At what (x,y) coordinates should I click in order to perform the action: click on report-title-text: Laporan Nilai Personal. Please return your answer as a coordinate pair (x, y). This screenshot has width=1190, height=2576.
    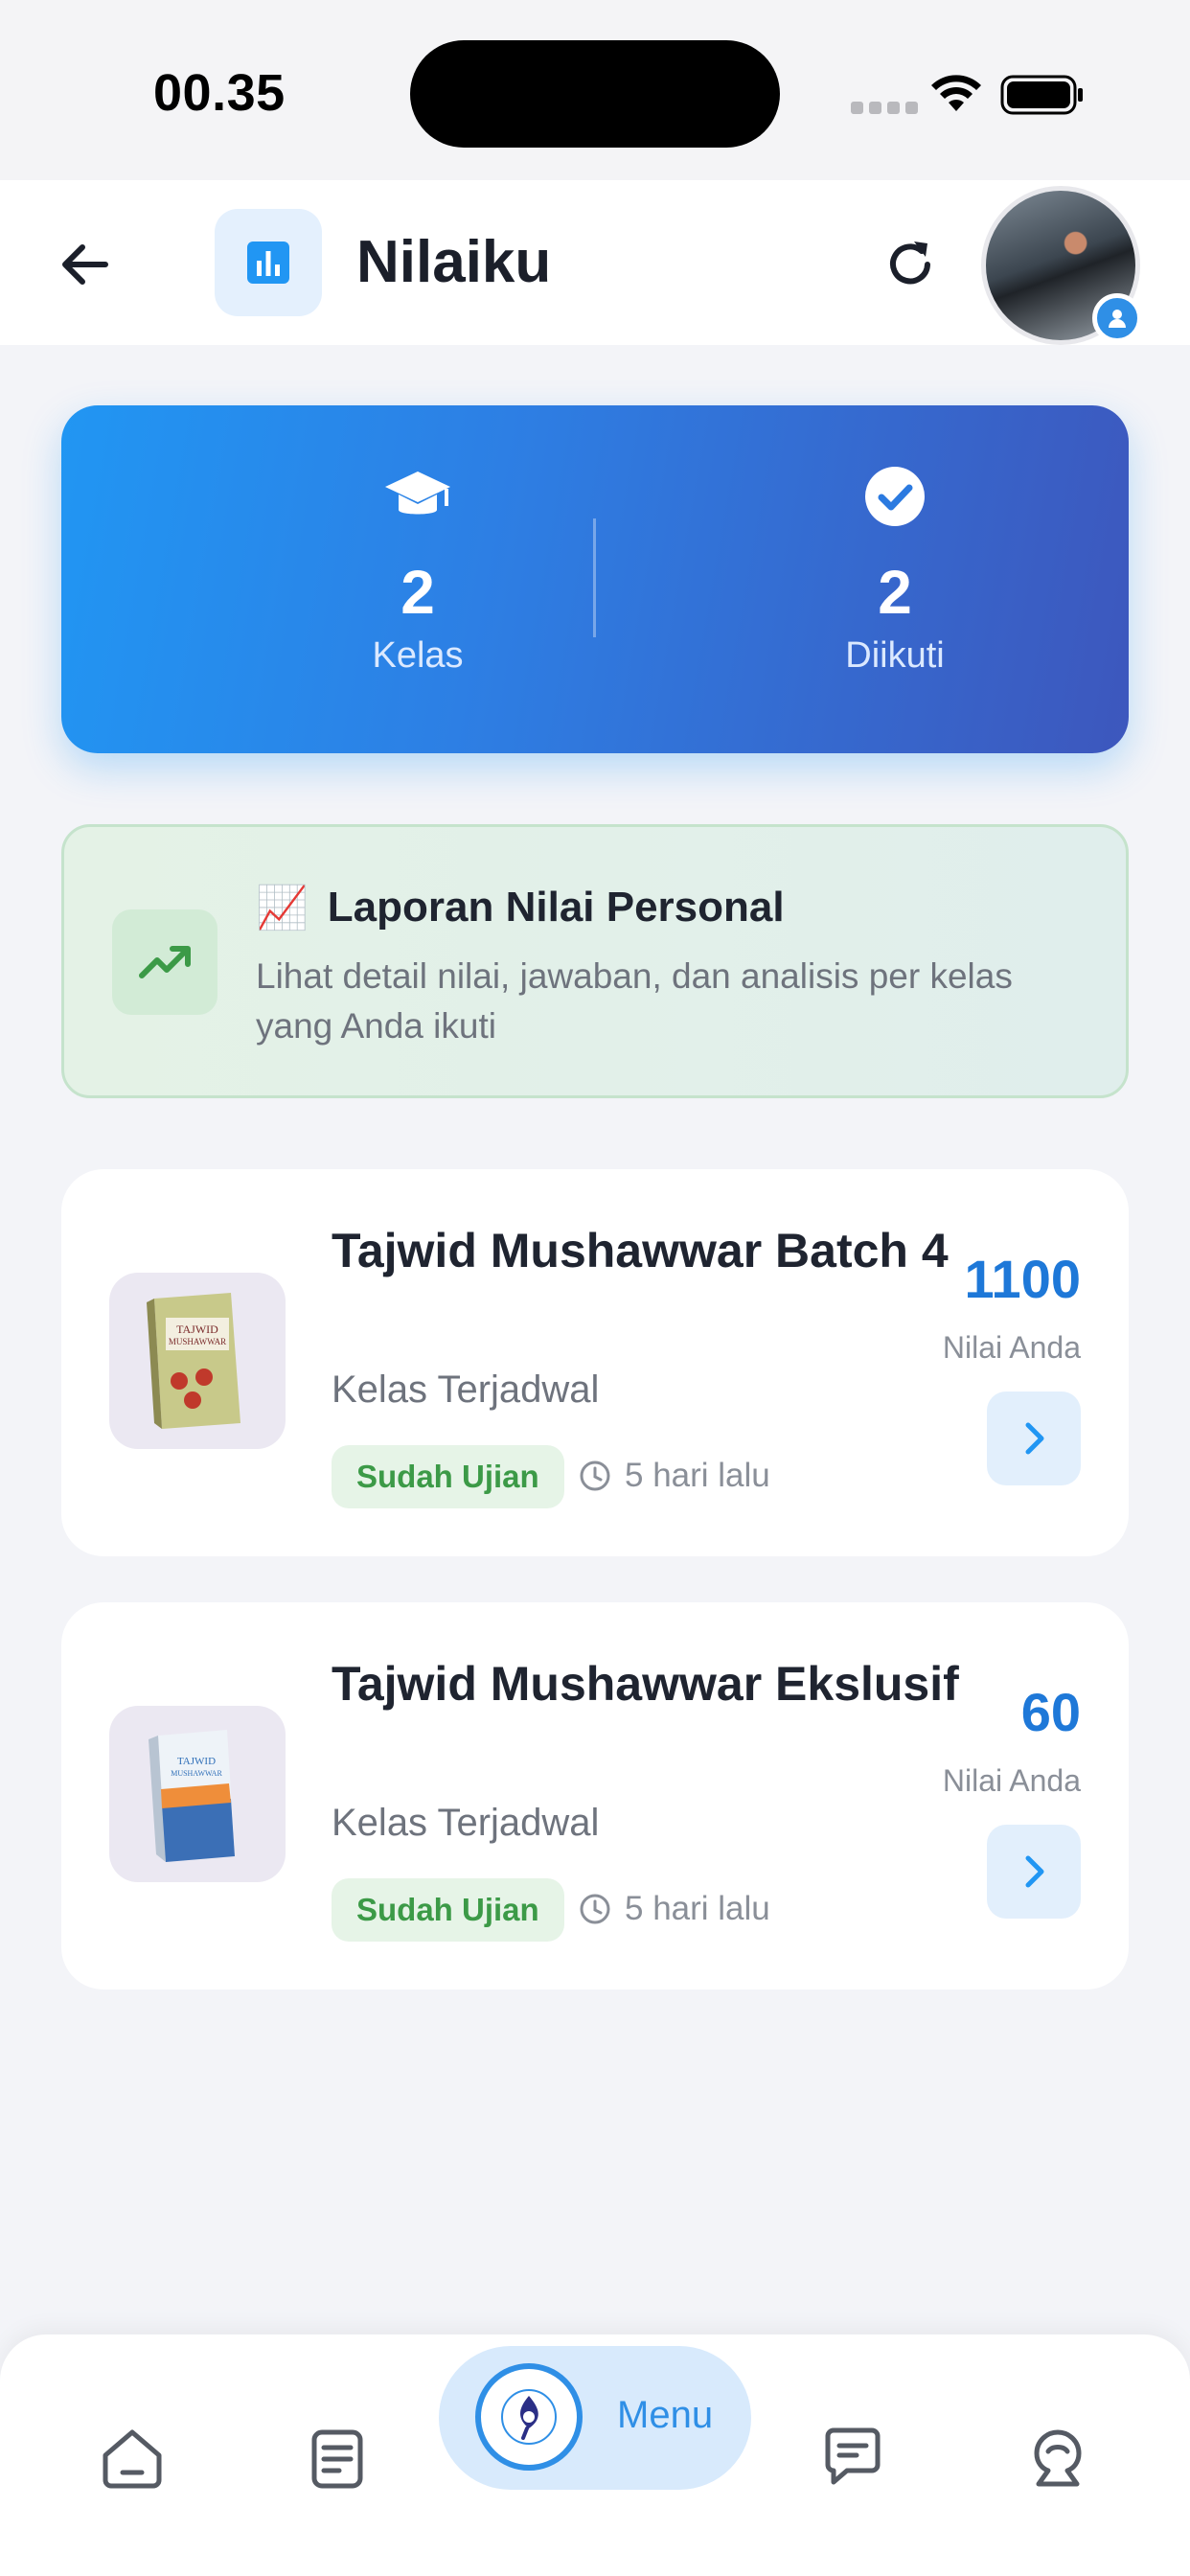
    Looking at the image, I should click on (556, 907).